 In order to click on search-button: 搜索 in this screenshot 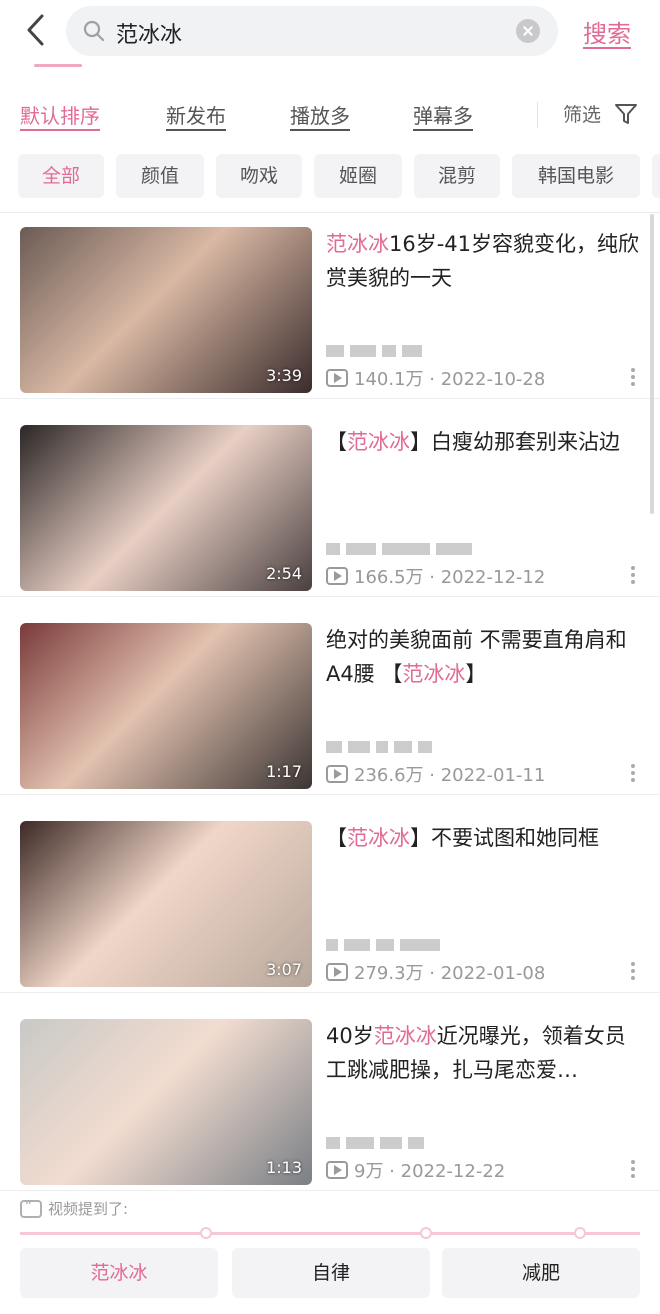, I will do `click(607, 31)`.